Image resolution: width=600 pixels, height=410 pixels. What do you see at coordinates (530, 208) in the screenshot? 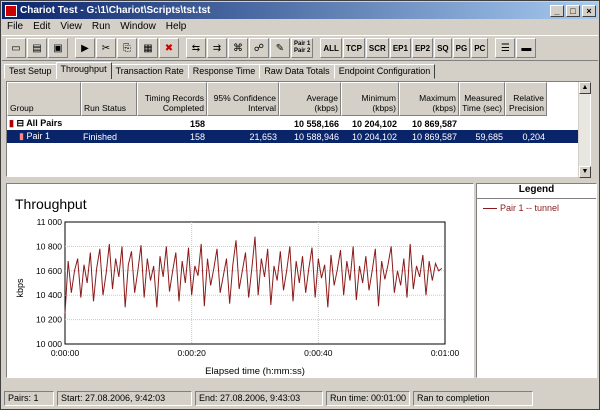
I see `legend-item-label: Pair 1 -- tunnel` at bounding box center [530, 208].